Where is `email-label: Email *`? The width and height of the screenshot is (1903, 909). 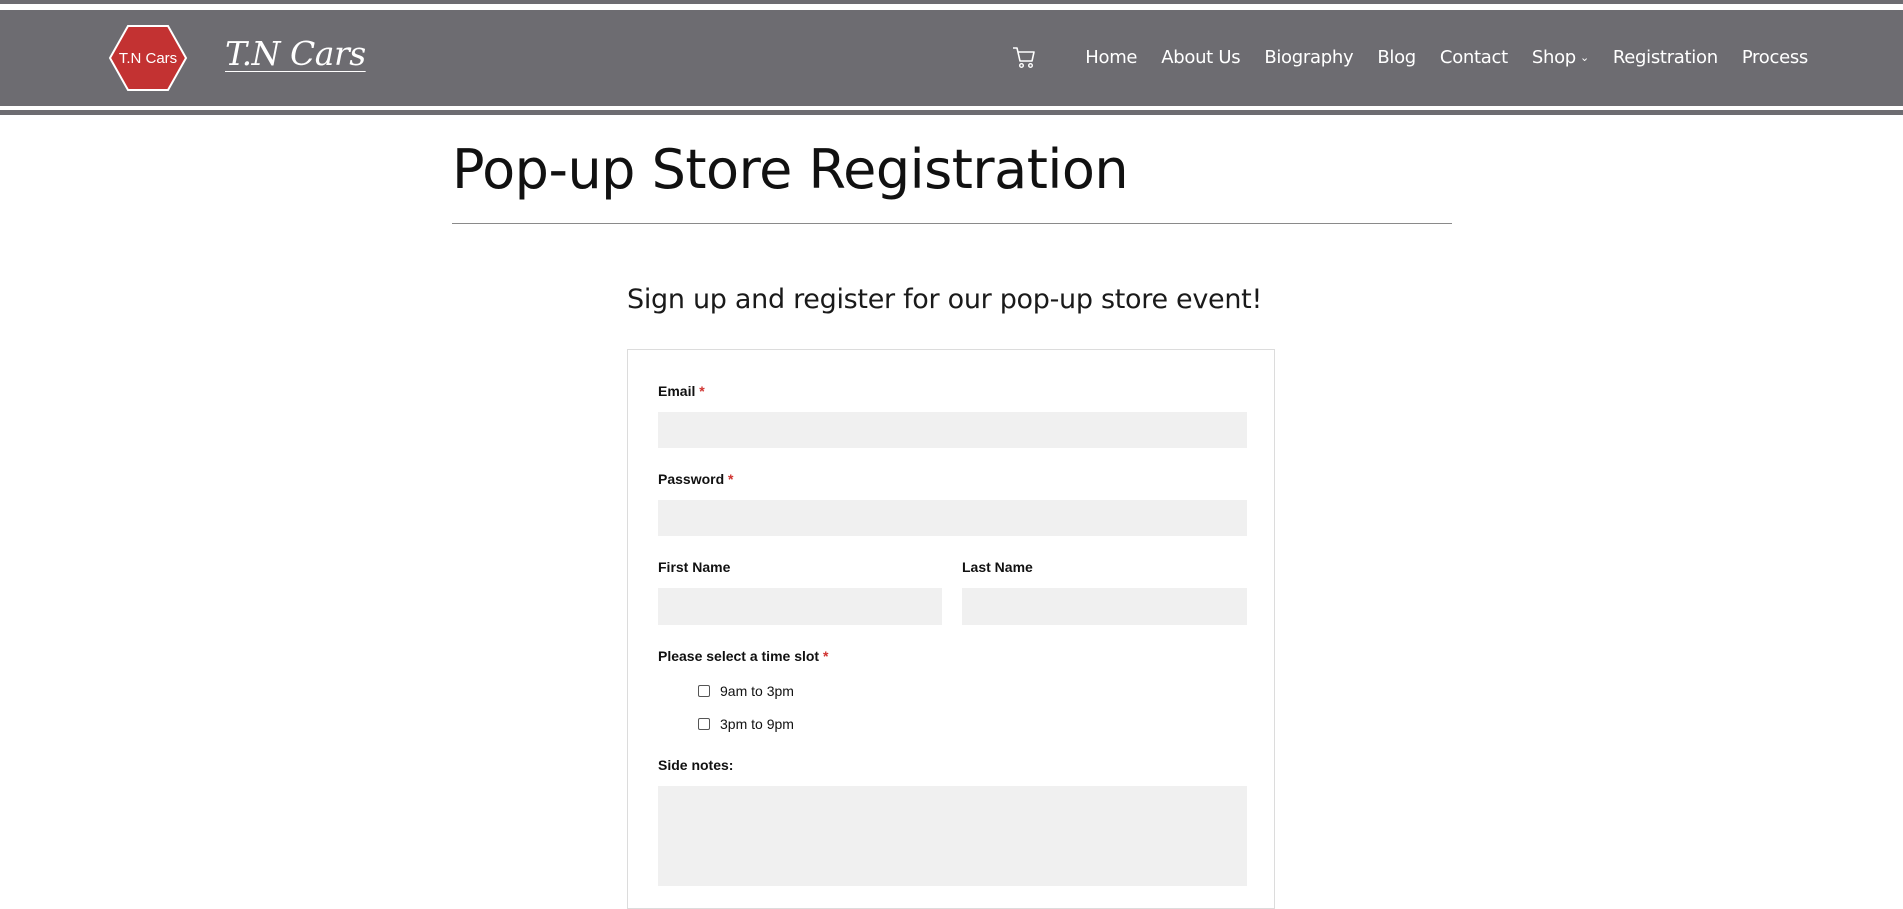
email-label: Email * is located at coordinates (681, 391).